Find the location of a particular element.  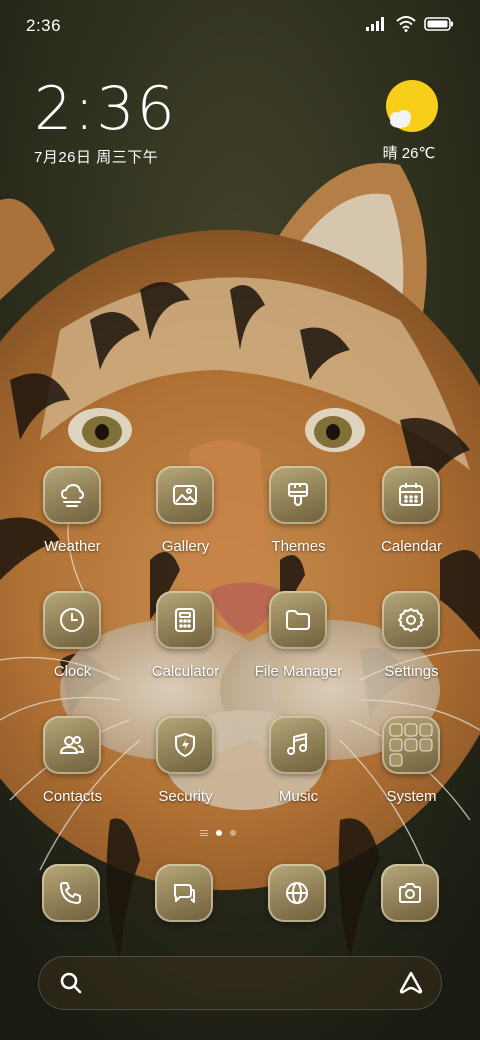

status-bar: 2:36 is located at coordinates (240, 25).